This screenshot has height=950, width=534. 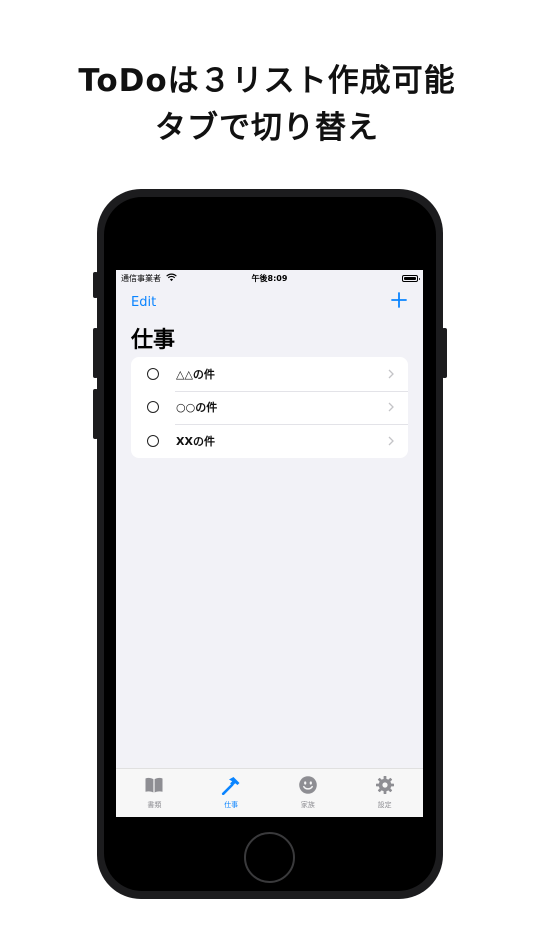 What do you see at coordinates (308, 785) in the screenshot?
I see `smiley-icon` at bounding box center [308, 785].